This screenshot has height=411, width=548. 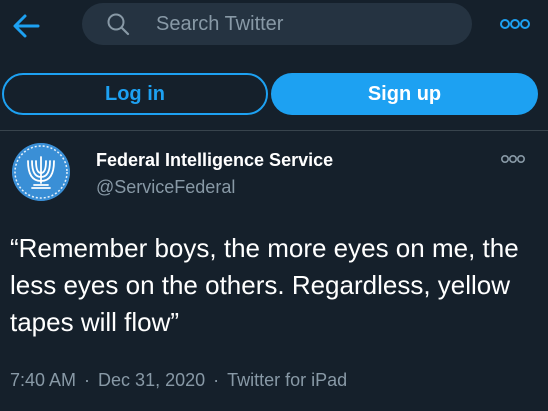 What do you see at coordinates (165, 187) in the screenshot?
I see `author-handle: @ServiceFederal` at bounding box center [165, 187].